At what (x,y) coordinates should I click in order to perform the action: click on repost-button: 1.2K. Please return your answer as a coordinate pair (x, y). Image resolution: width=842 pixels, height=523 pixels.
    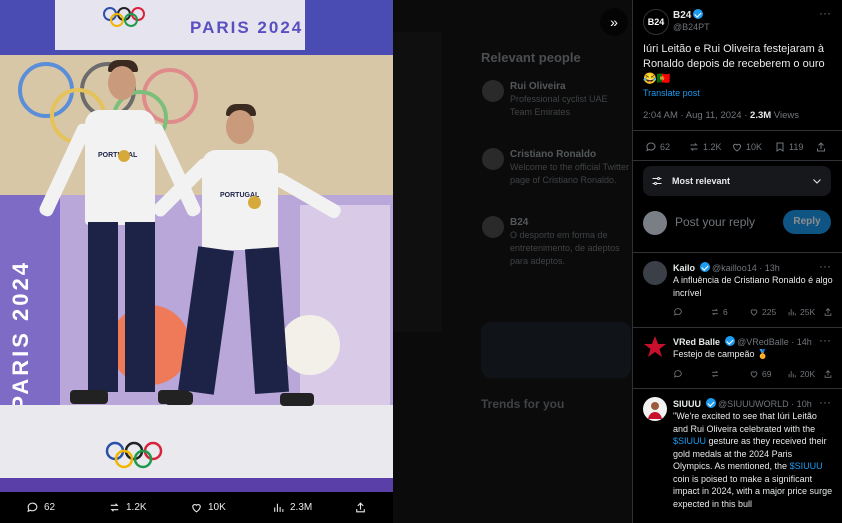
    Looking at the image, I should click on (127, 507).